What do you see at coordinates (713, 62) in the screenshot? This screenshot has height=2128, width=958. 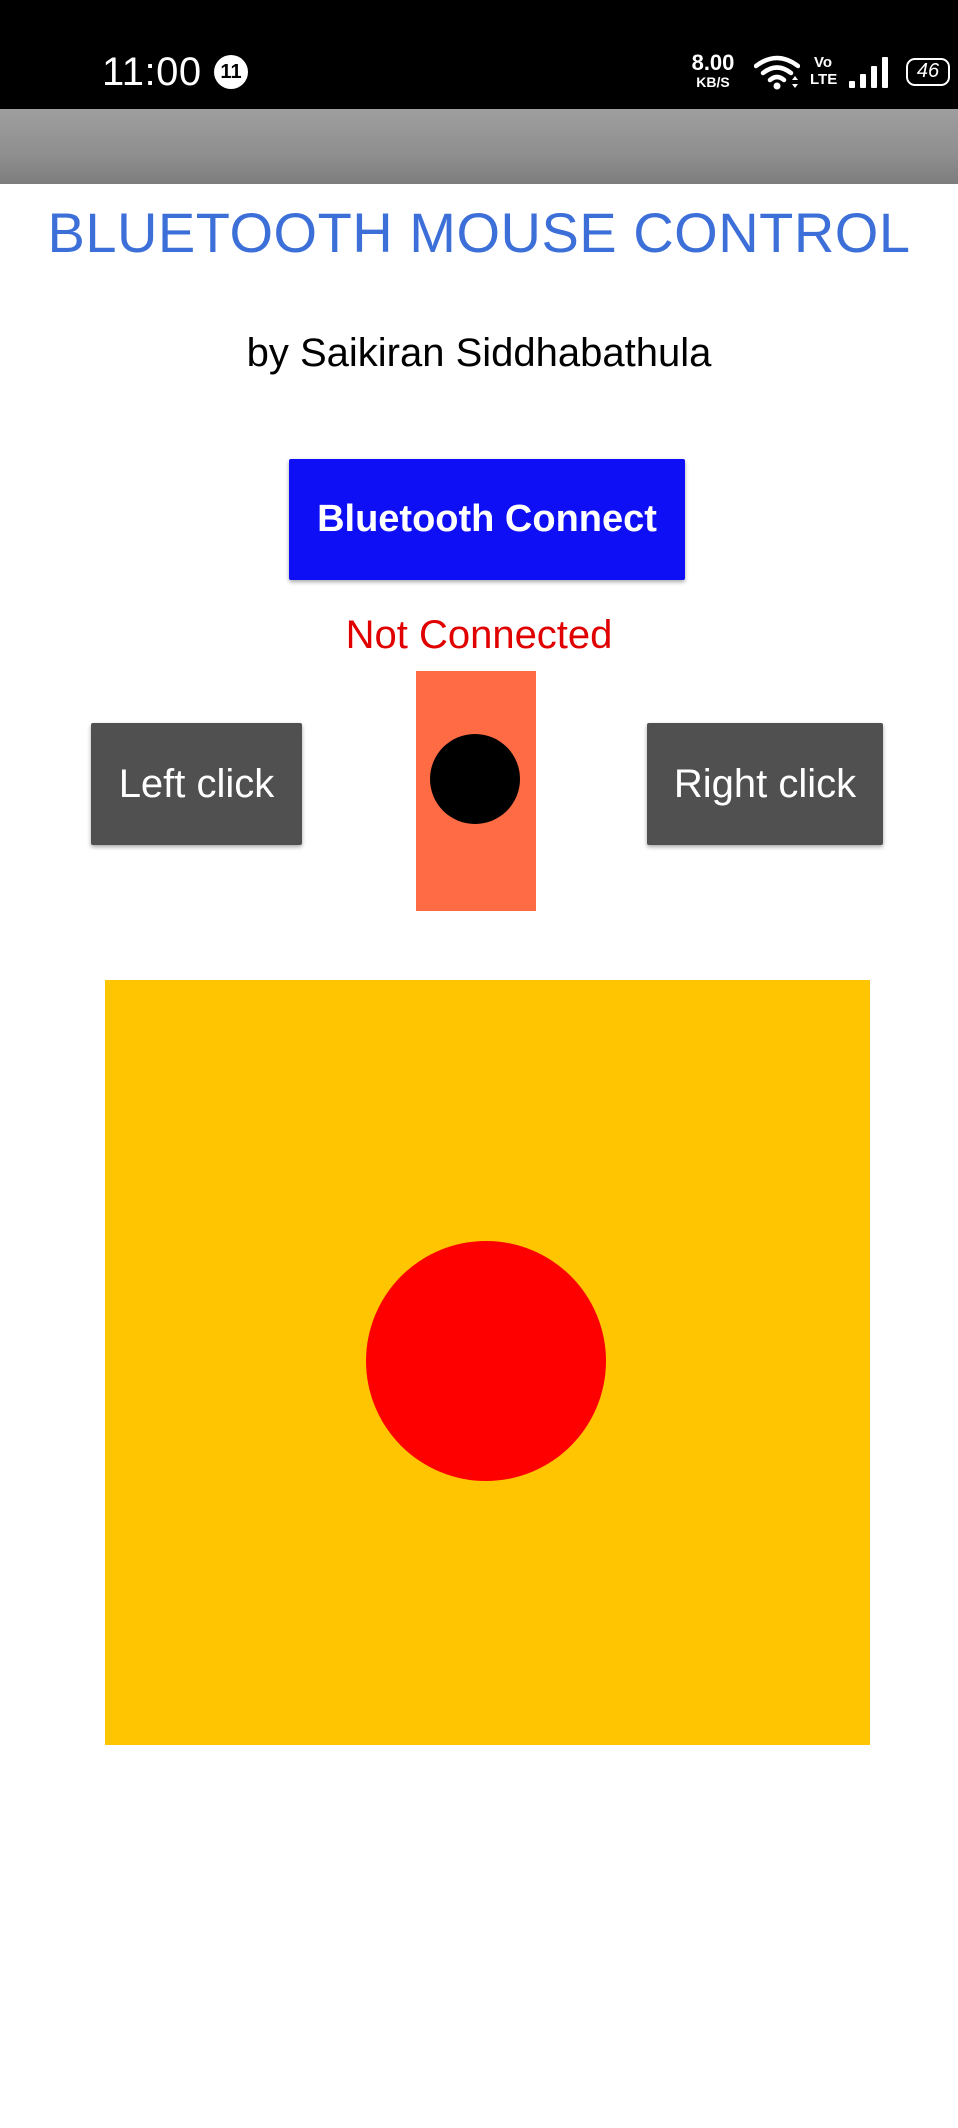 I see `network-speed-value: 8.00` at bounding box center [713, 62].